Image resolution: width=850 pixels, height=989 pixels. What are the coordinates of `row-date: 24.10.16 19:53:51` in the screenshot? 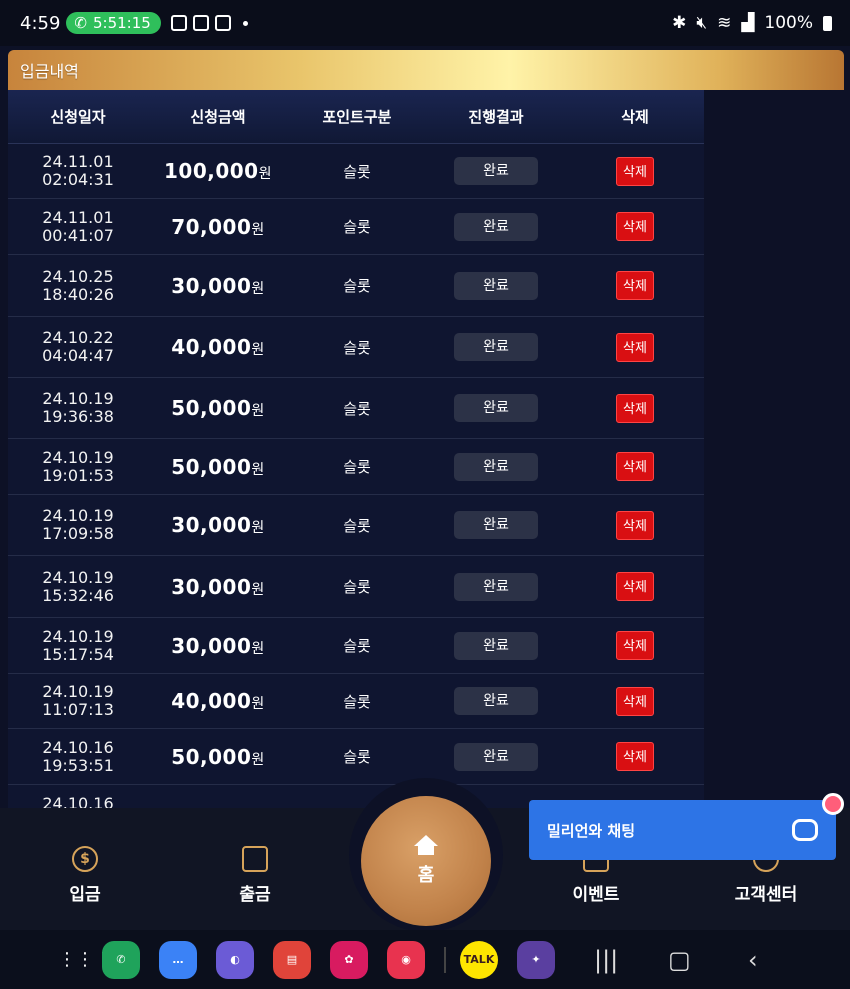 It's located at (78, 756).